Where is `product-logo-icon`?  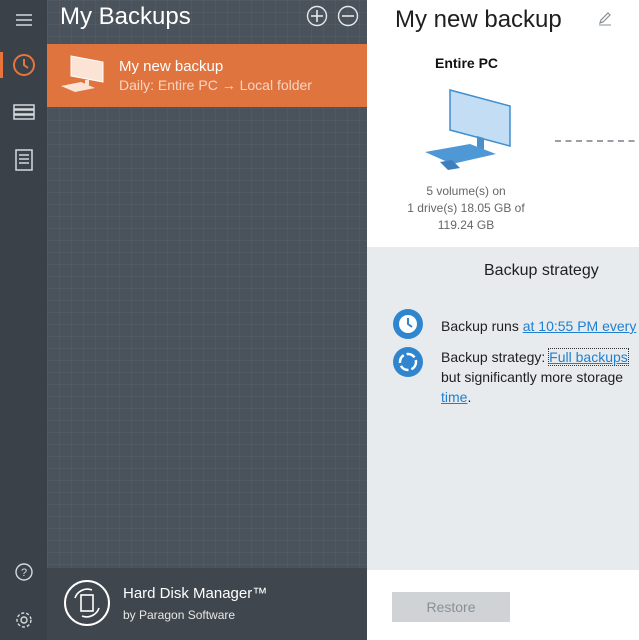
product-logo-icon is located at coordinates (87, 605).